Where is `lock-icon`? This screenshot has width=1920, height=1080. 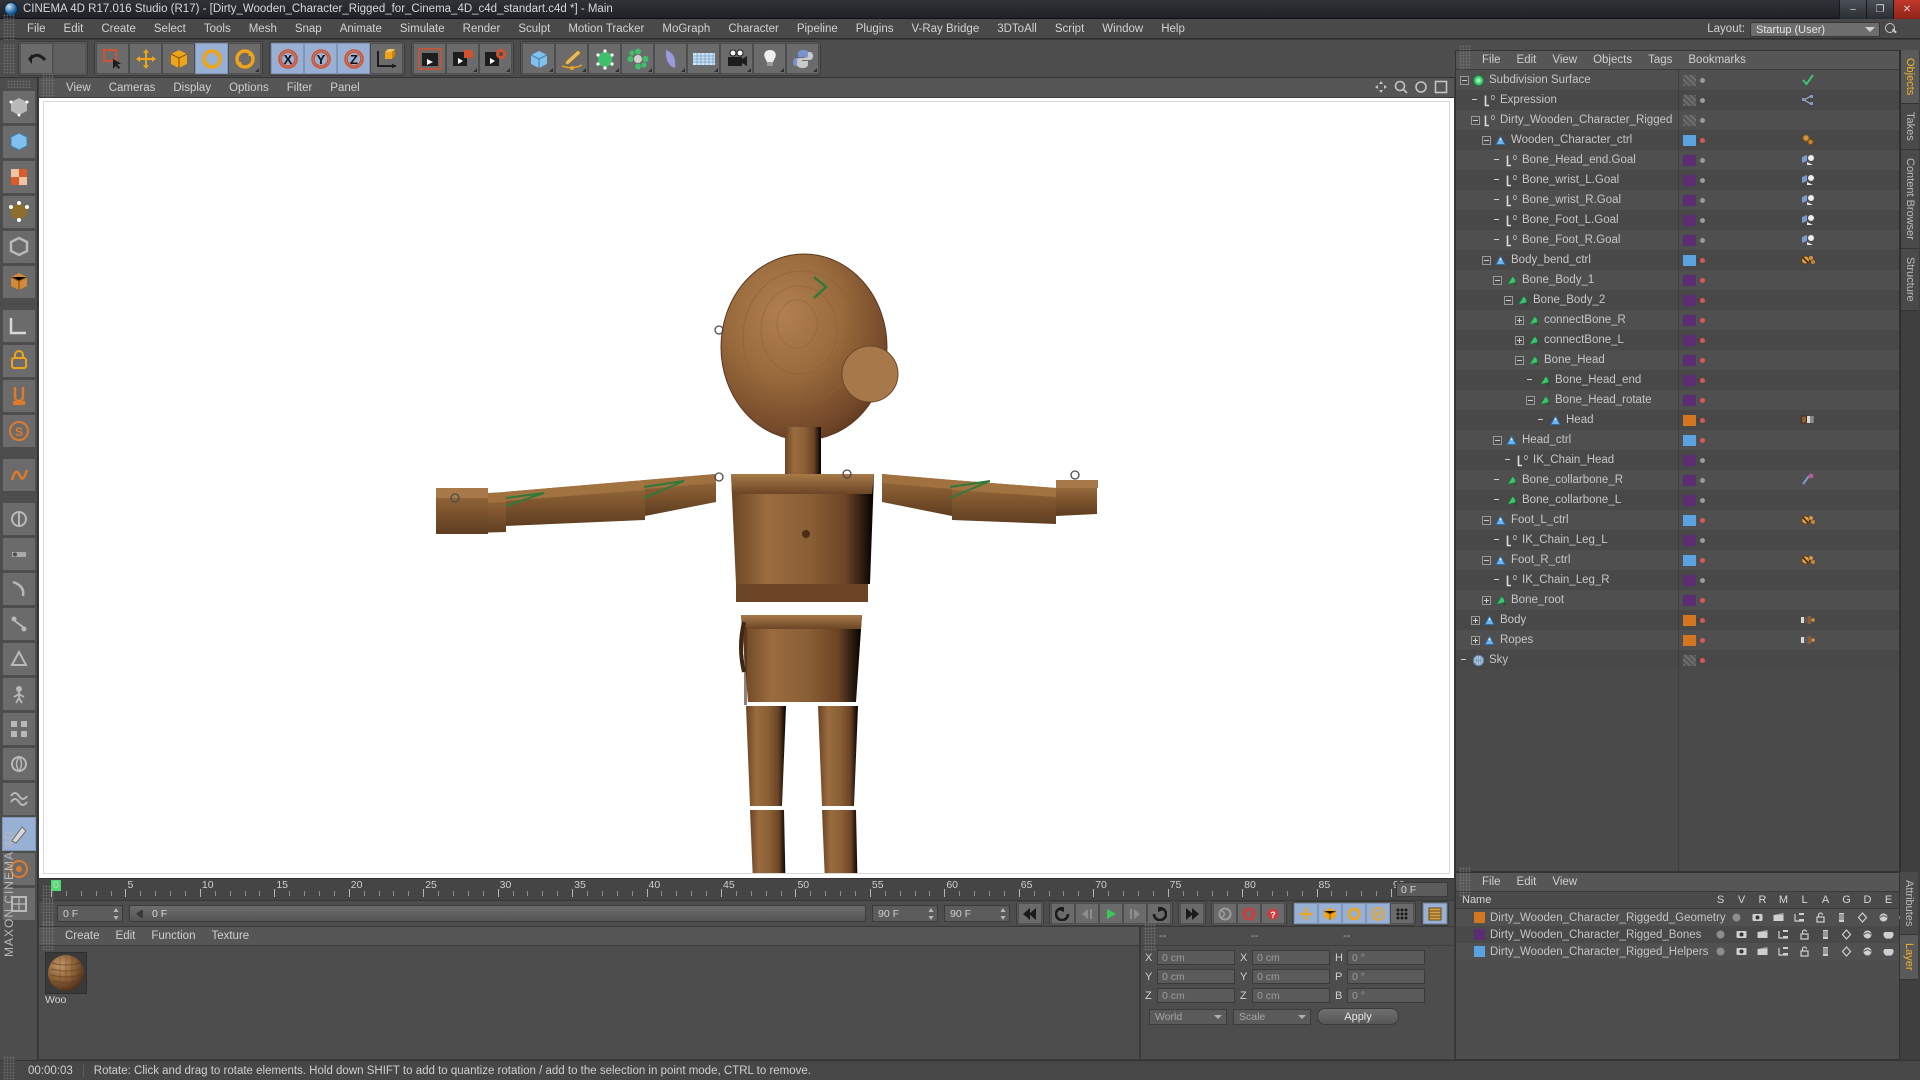
lock-icon is located at coordinates (1804, 951).